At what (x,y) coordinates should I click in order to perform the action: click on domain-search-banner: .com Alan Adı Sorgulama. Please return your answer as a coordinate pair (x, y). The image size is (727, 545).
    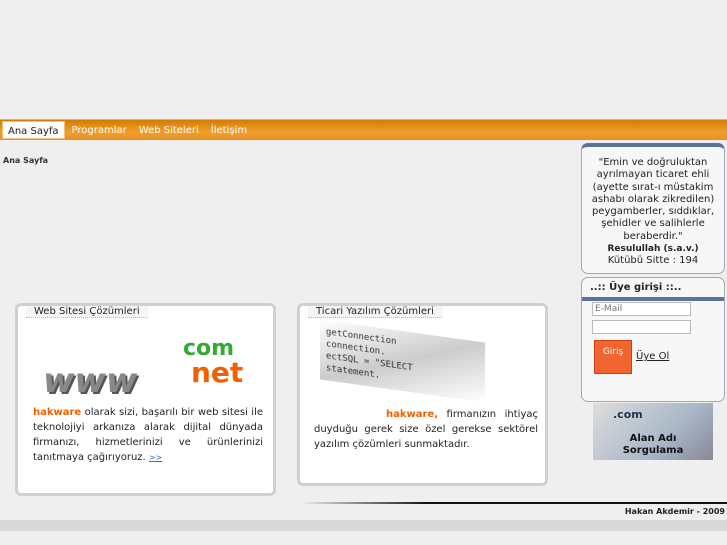
    Looking at the image, I should click on (653, 431).